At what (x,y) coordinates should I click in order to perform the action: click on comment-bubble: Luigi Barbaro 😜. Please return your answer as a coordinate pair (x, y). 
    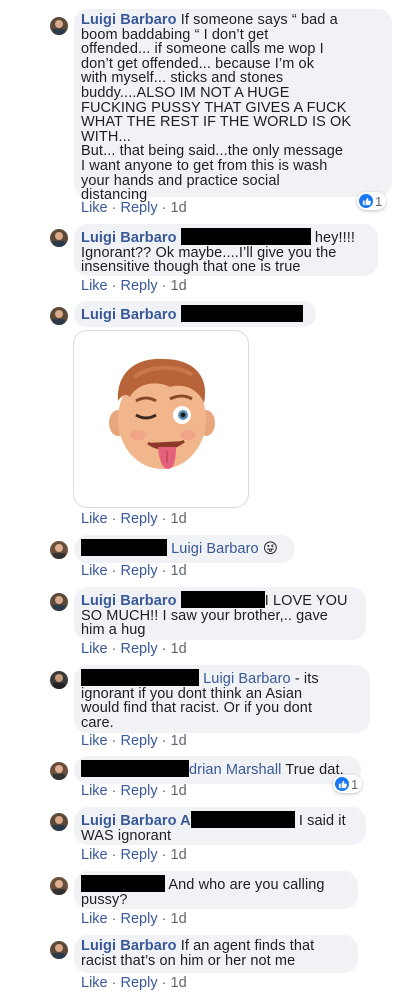
    Looking at the image, I should click on (184, 549).